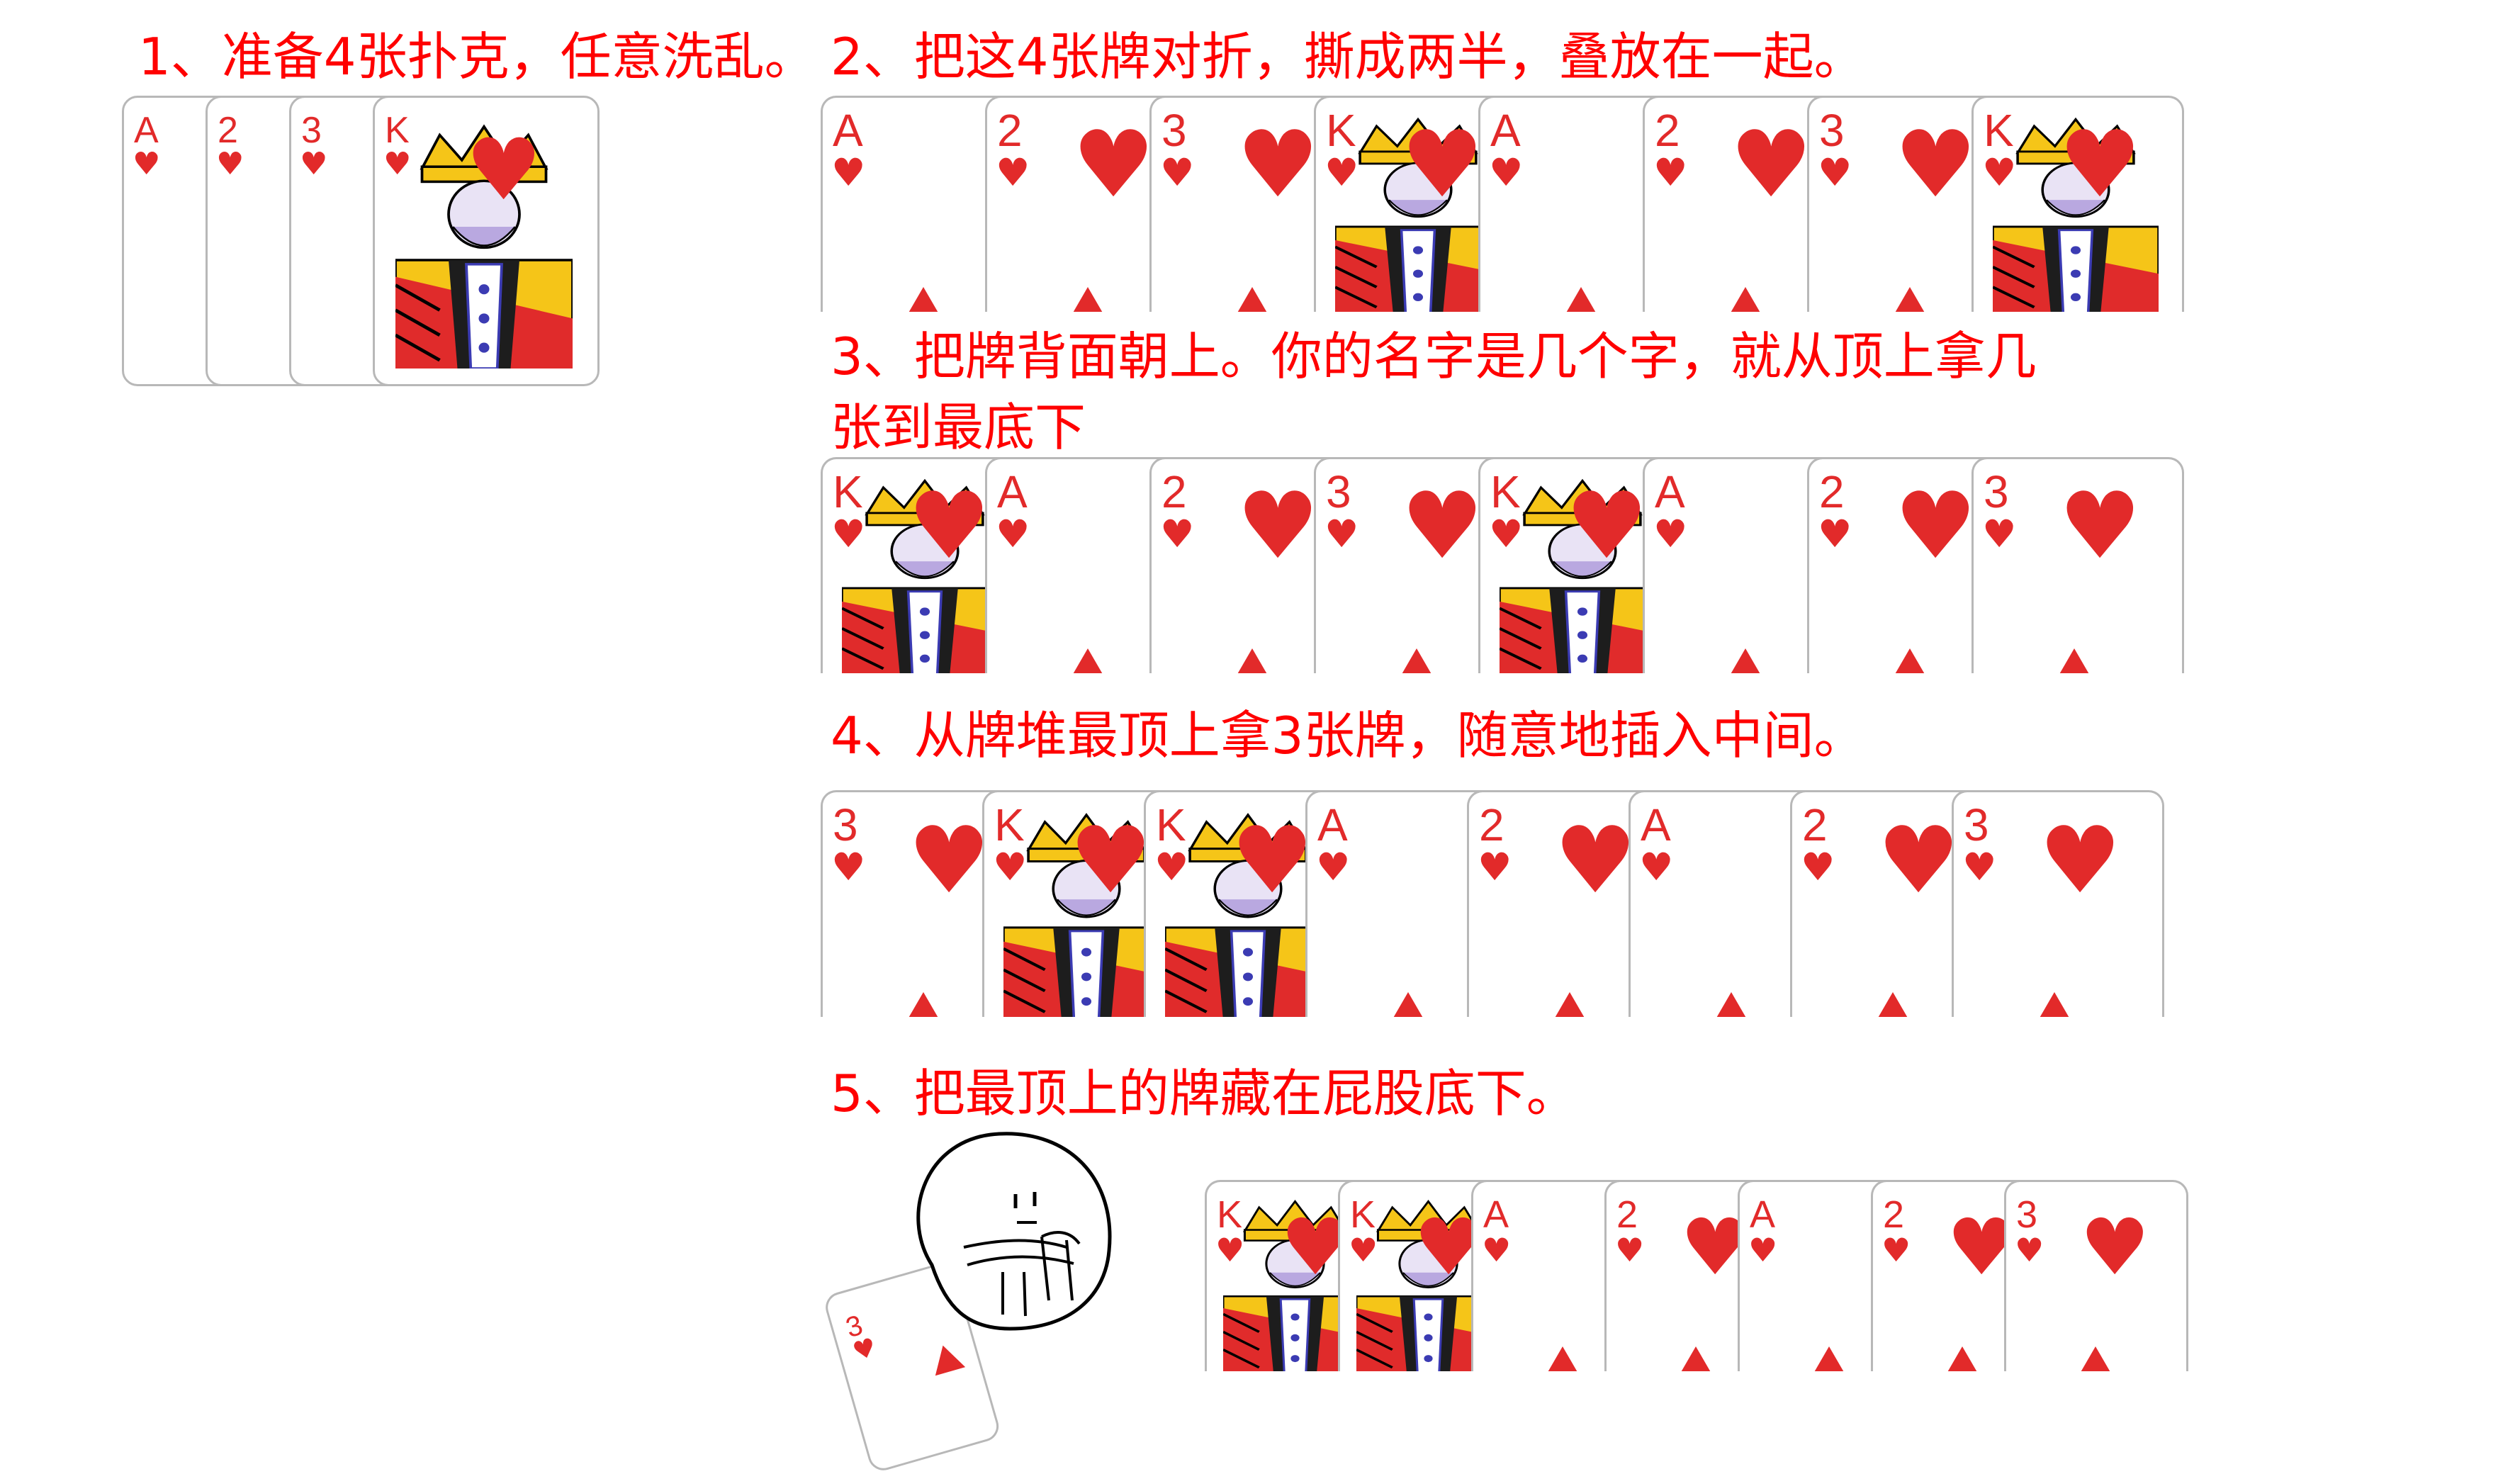  I want to click on step-1-title: 1、准备4张扑克，任意洗乱。, so click(477, 56).